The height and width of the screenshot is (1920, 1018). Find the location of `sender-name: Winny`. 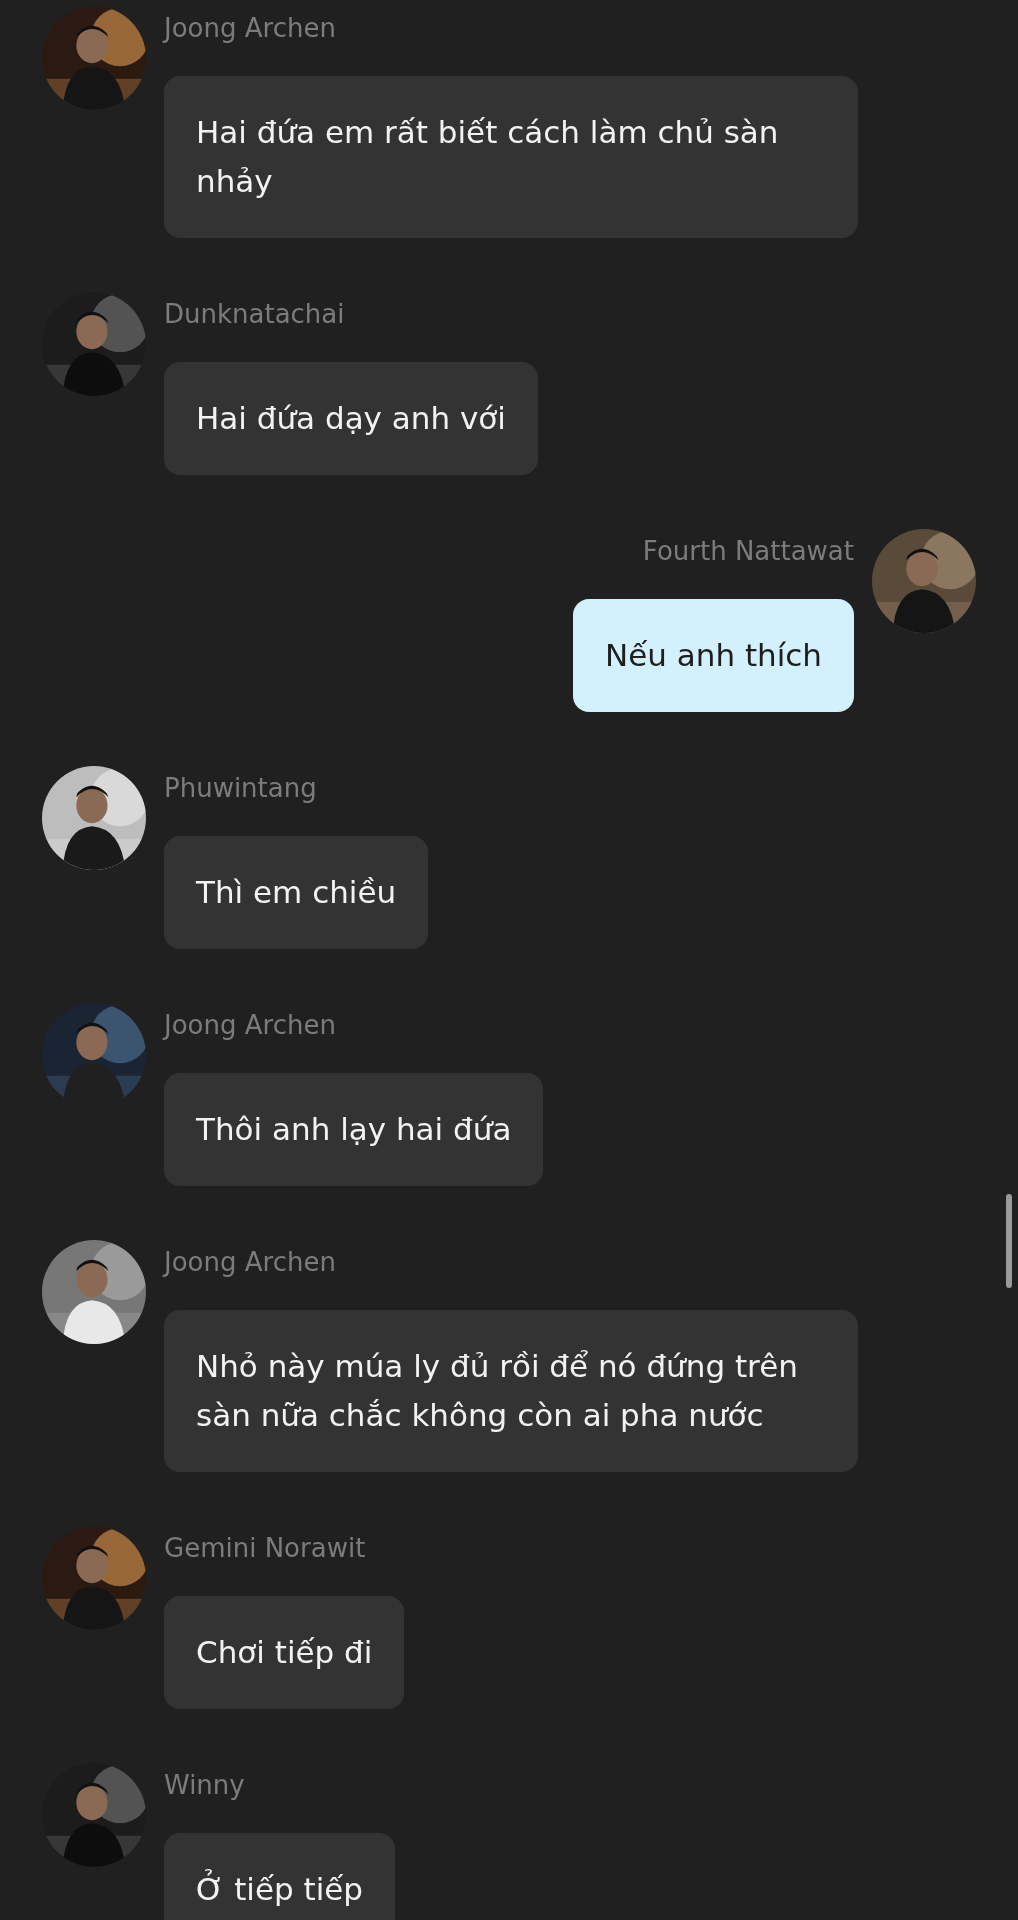

sender-name: Winny is located at coordinates (204, 1785).